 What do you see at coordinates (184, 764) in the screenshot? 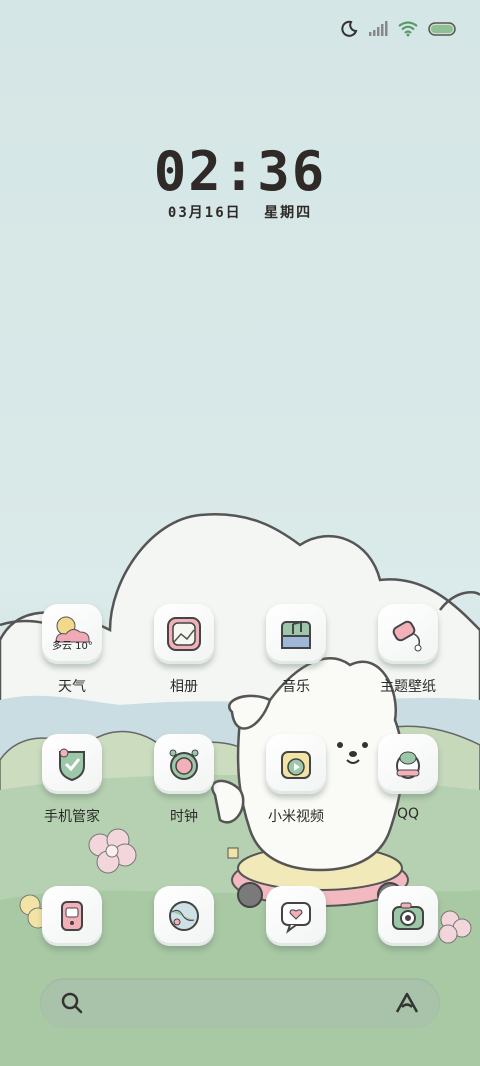
I see `clock-icon` at bounding box center [184, 764].